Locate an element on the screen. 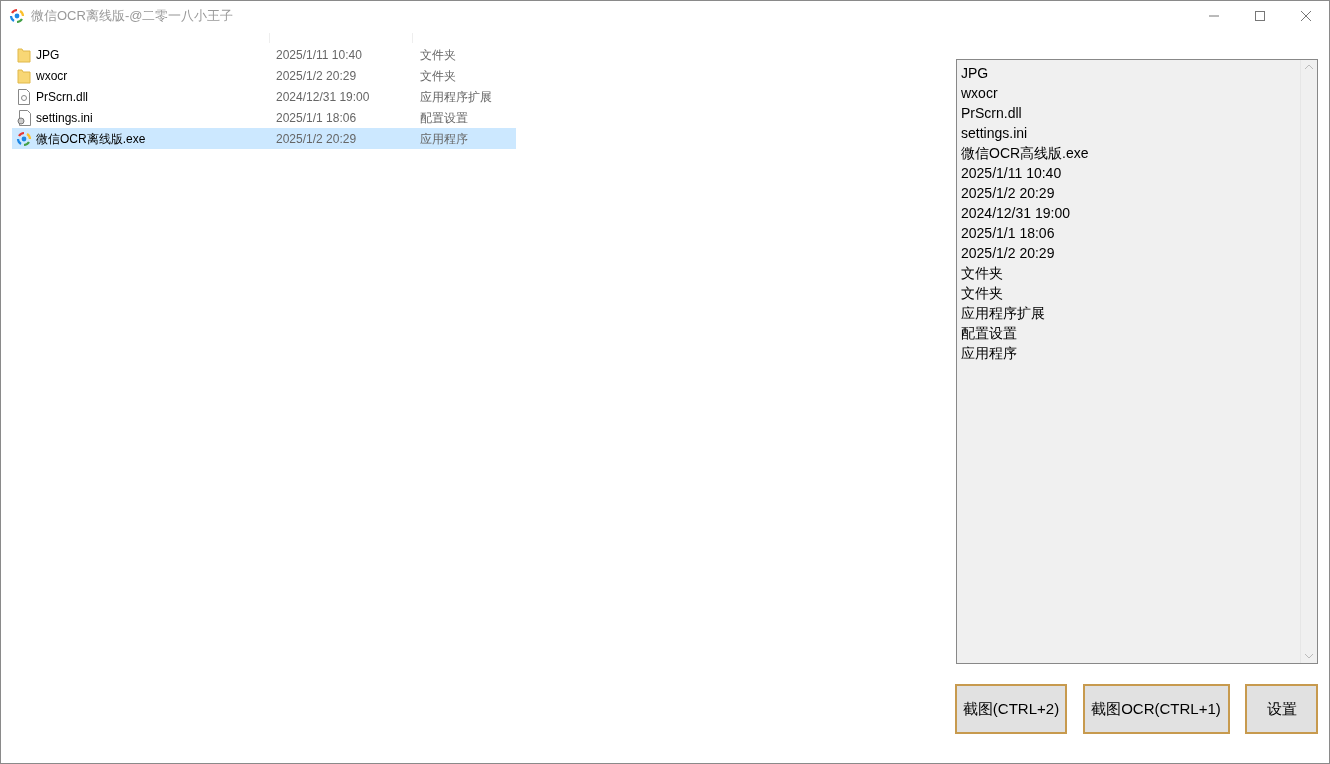 This screenshot has width=1330, height=764. file-name: 微信OCR离线版.exe is located at coordinates (91, 139).